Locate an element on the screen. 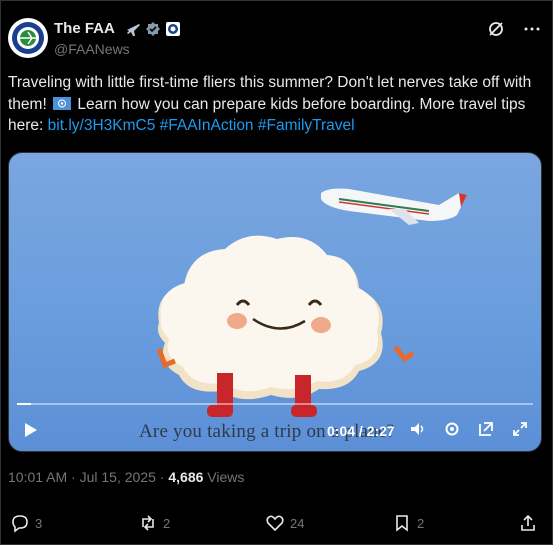 This screenshot has width=553, height=545. video-progress-fill is located at coordinates (24, 404).